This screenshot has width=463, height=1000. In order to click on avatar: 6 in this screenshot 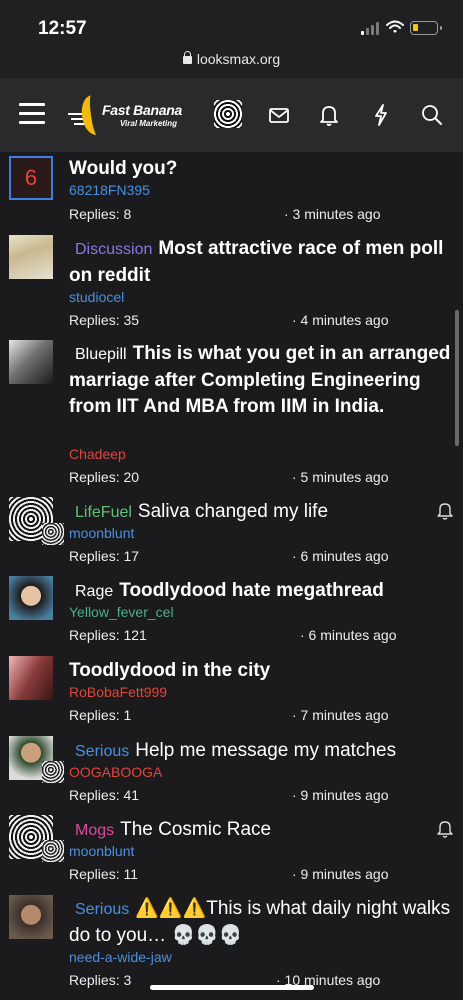, I will do `click(31, 178)`.